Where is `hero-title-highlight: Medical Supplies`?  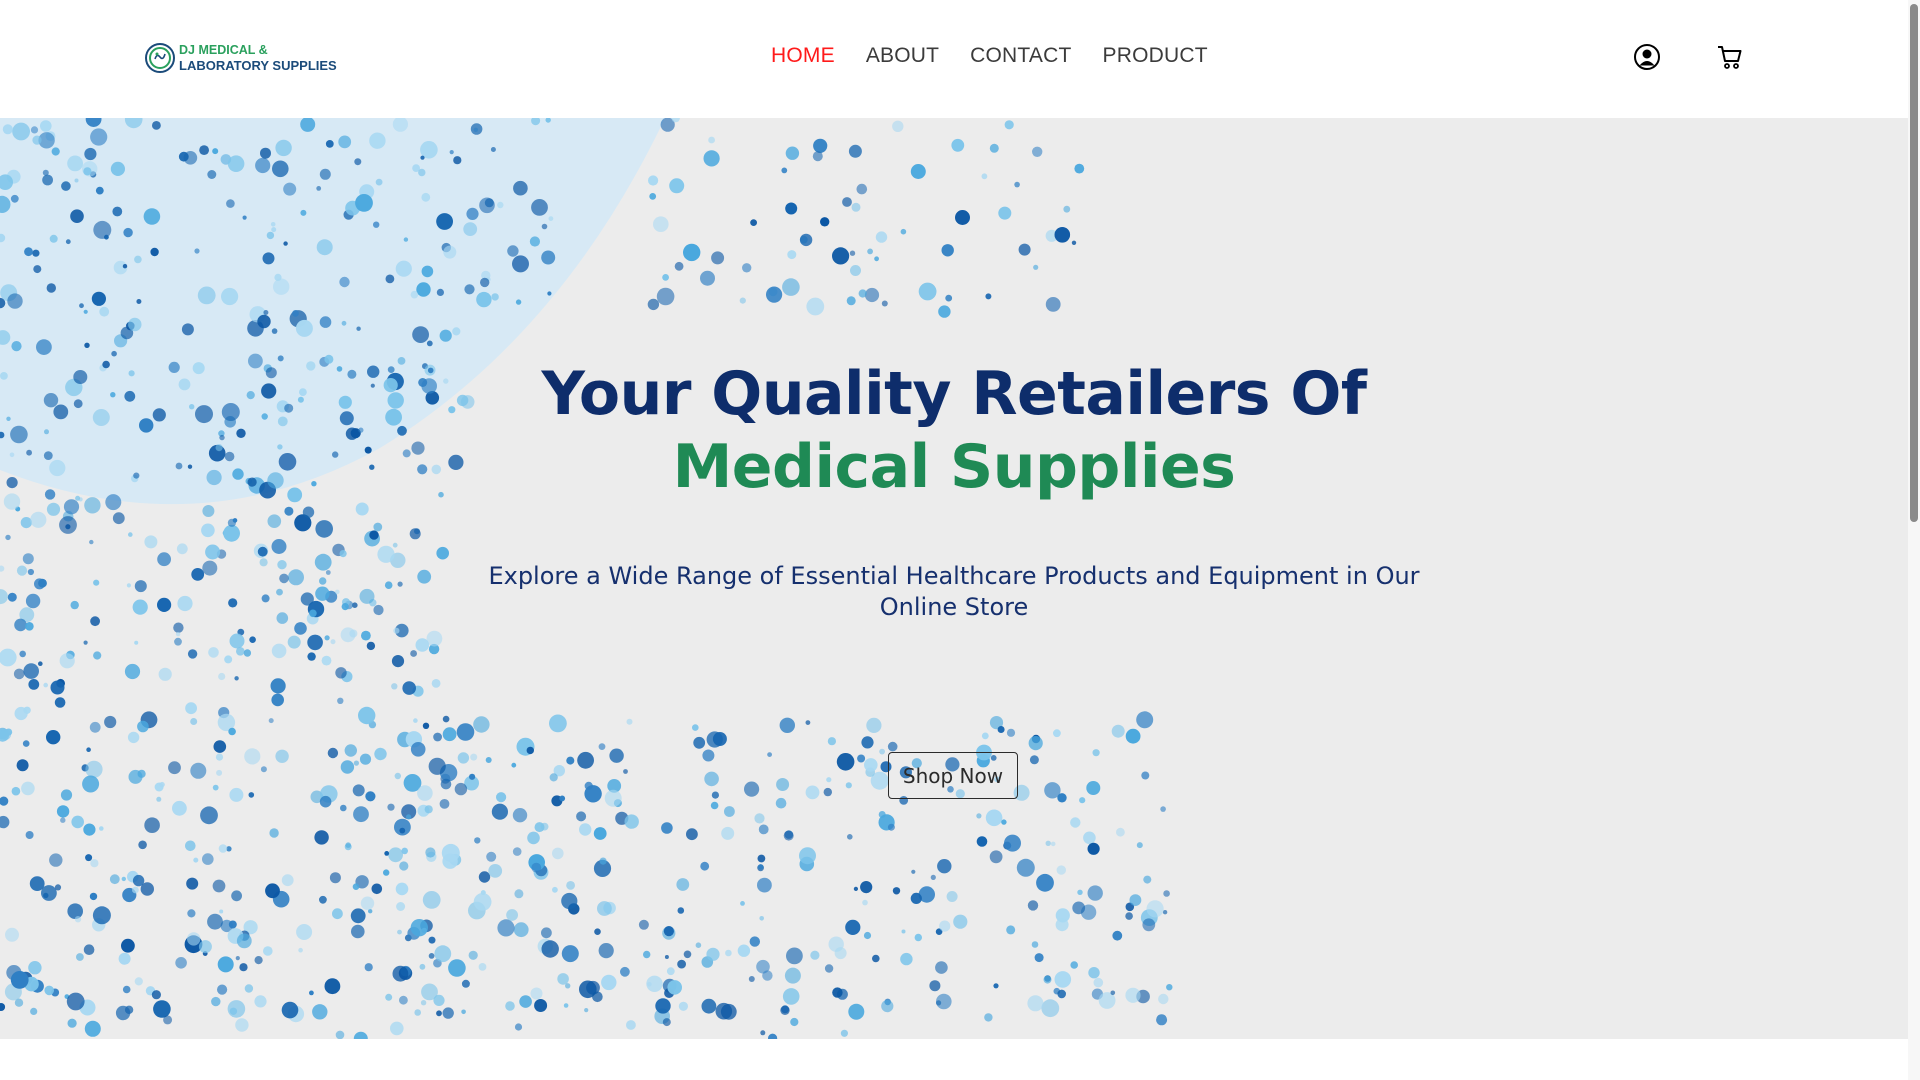 hero-title-highlight: Medical Supplies is located at coordinates (954, 467).